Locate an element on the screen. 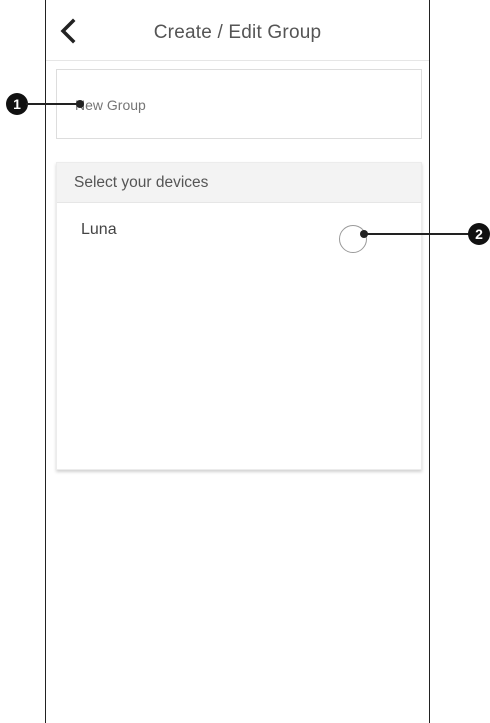 The image size is (490, 723). device-section-title: Select your devices is located at coordinates (239, 183).